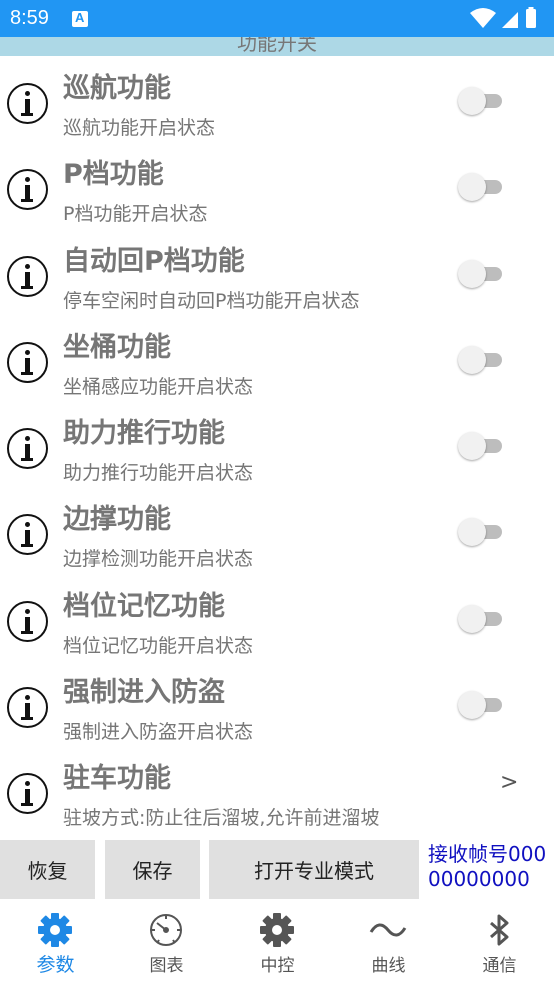  Describe the element at coordinates (277, 18) in the screenshot. I see `status-bar: 8:59 A` at that location.